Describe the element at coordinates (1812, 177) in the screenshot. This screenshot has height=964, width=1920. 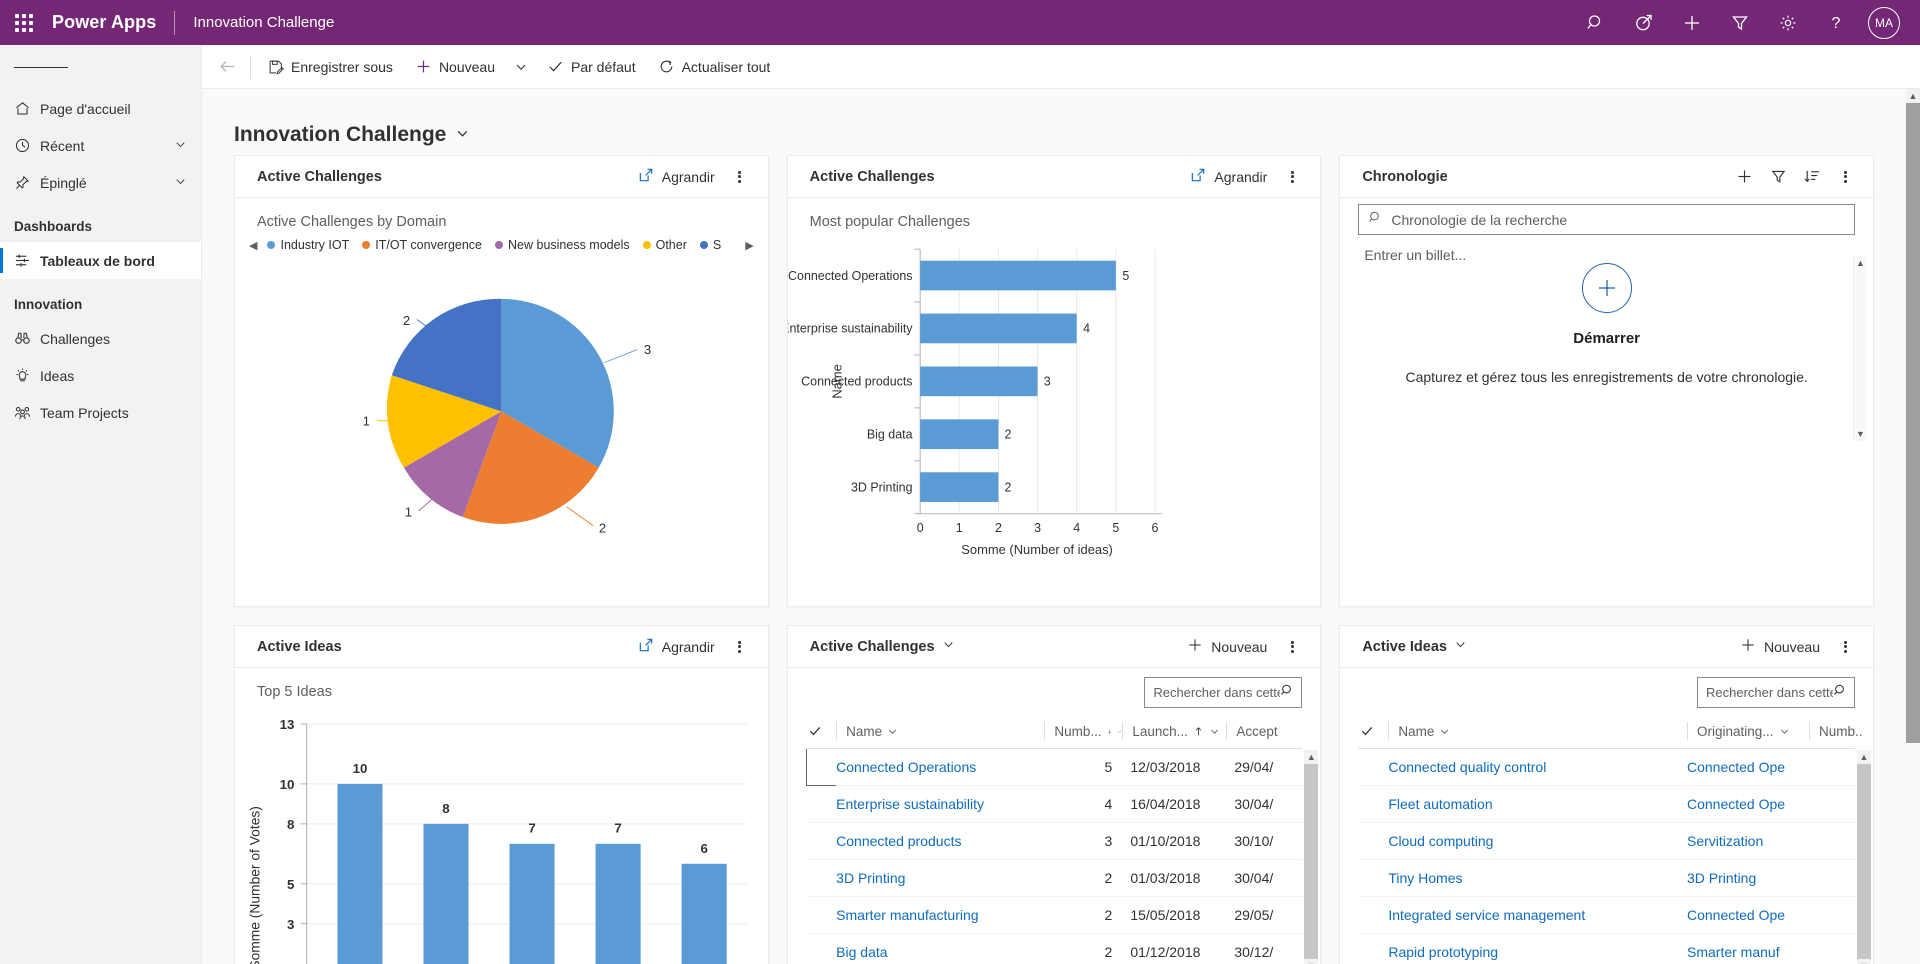
I see `sort-icon` at that location.